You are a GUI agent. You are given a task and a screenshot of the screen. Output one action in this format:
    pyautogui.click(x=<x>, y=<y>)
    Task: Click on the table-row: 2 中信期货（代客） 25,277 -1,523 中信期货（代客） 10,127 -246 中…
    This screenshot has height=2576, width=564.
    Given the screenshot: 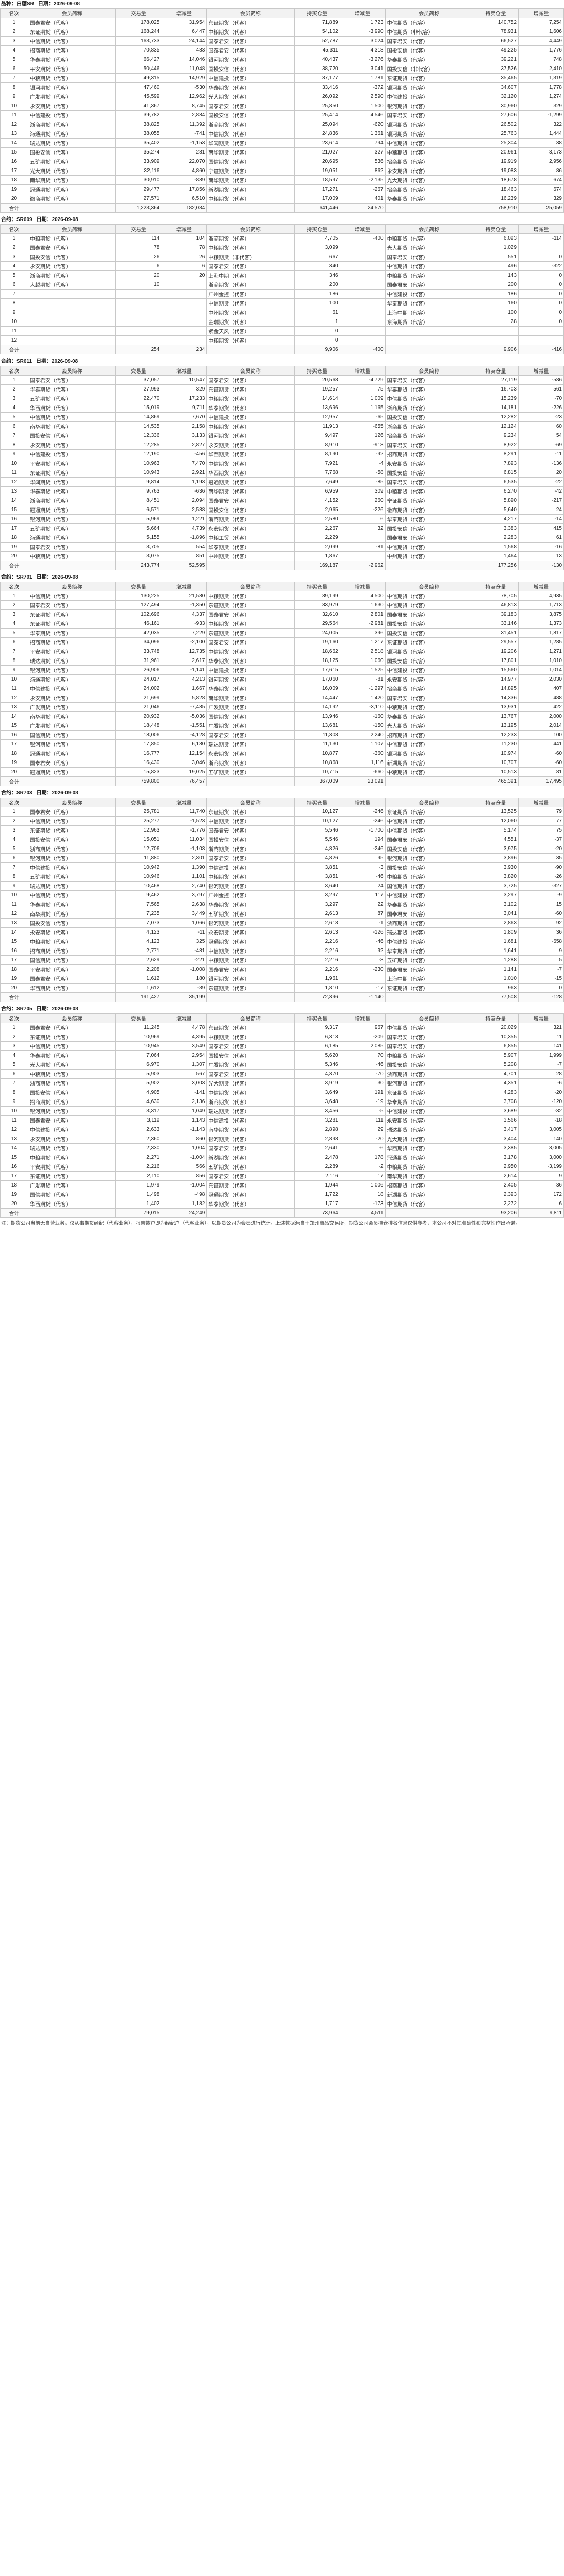 What is the action you would take?
    pyautogui.click(x=282, y=821)
    